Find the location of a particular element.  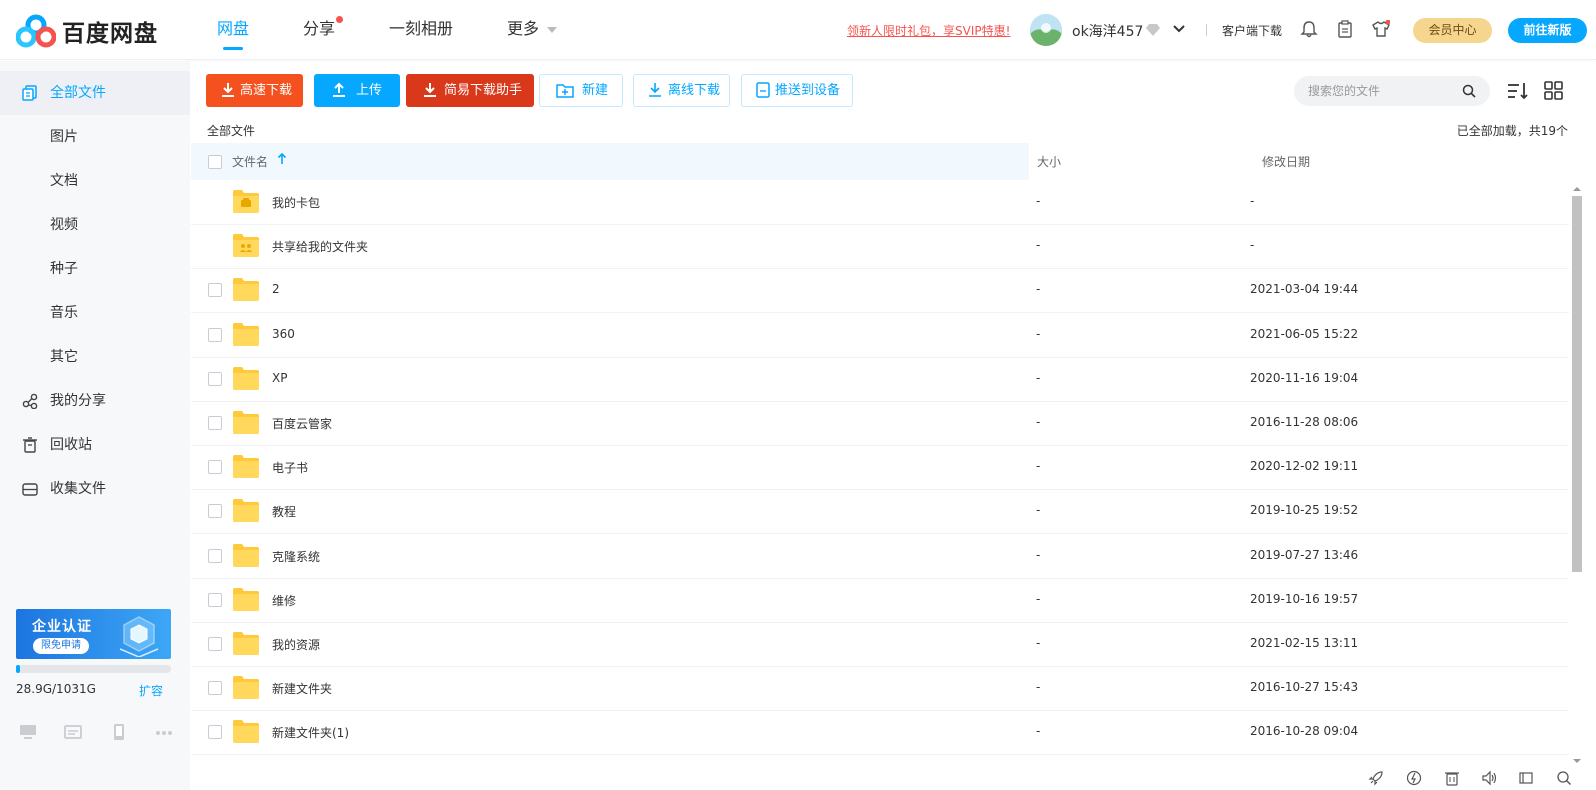

clipboard-icon is located at coordinates (1345, 29).